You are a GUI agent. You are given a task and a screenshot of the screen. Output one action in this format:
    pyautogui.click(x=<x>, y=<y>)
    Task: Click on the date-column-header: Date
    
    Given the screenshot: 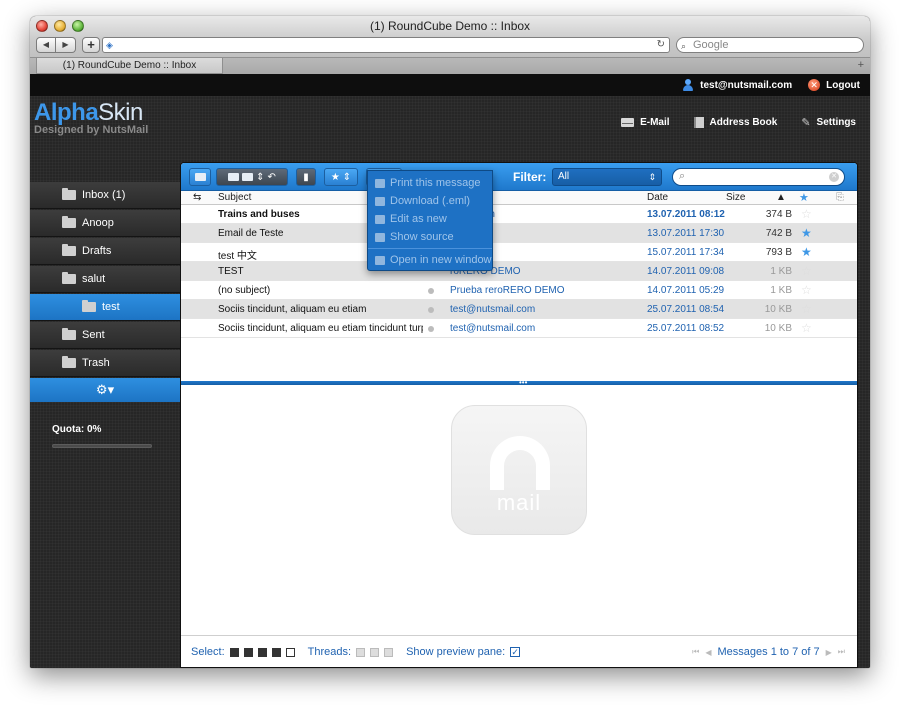 What is the action you would take?
    pyautogui.click(x=657, y=197)
    